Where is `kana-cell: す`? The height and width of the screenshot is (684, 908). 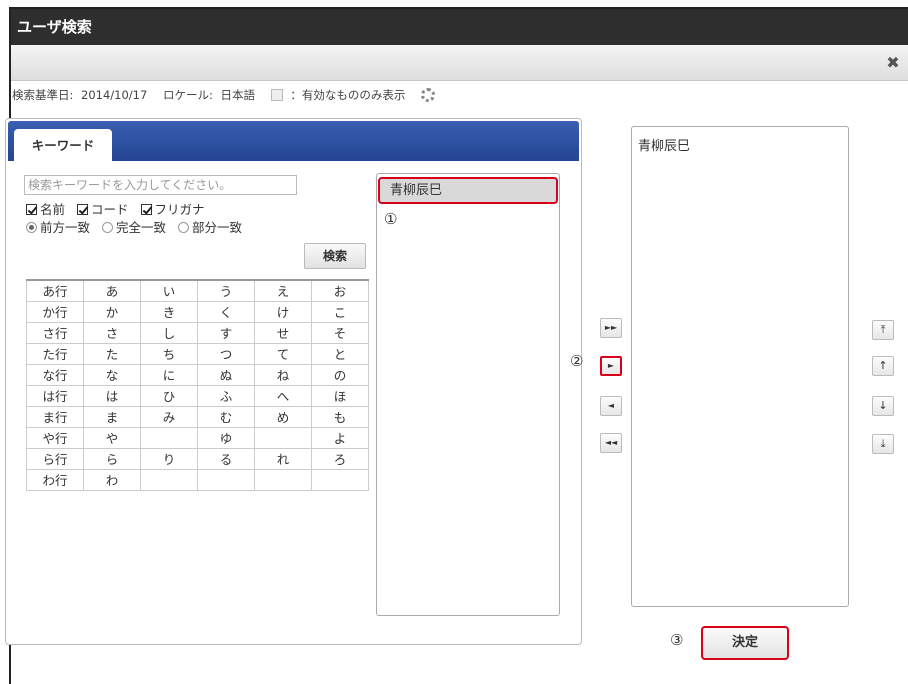 kana-cell: す is located at coordinates (226, 332).